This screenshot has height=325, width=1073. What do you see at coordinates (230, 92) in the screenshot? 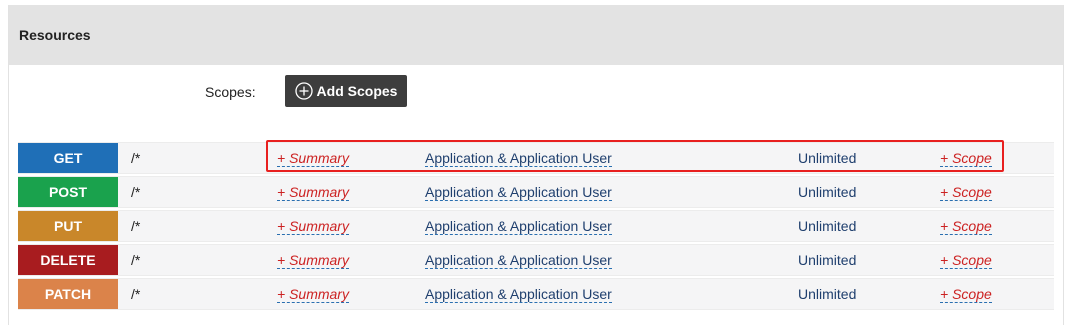
I see `scopes-label: Scopes:` at bounding box center [230, 92].